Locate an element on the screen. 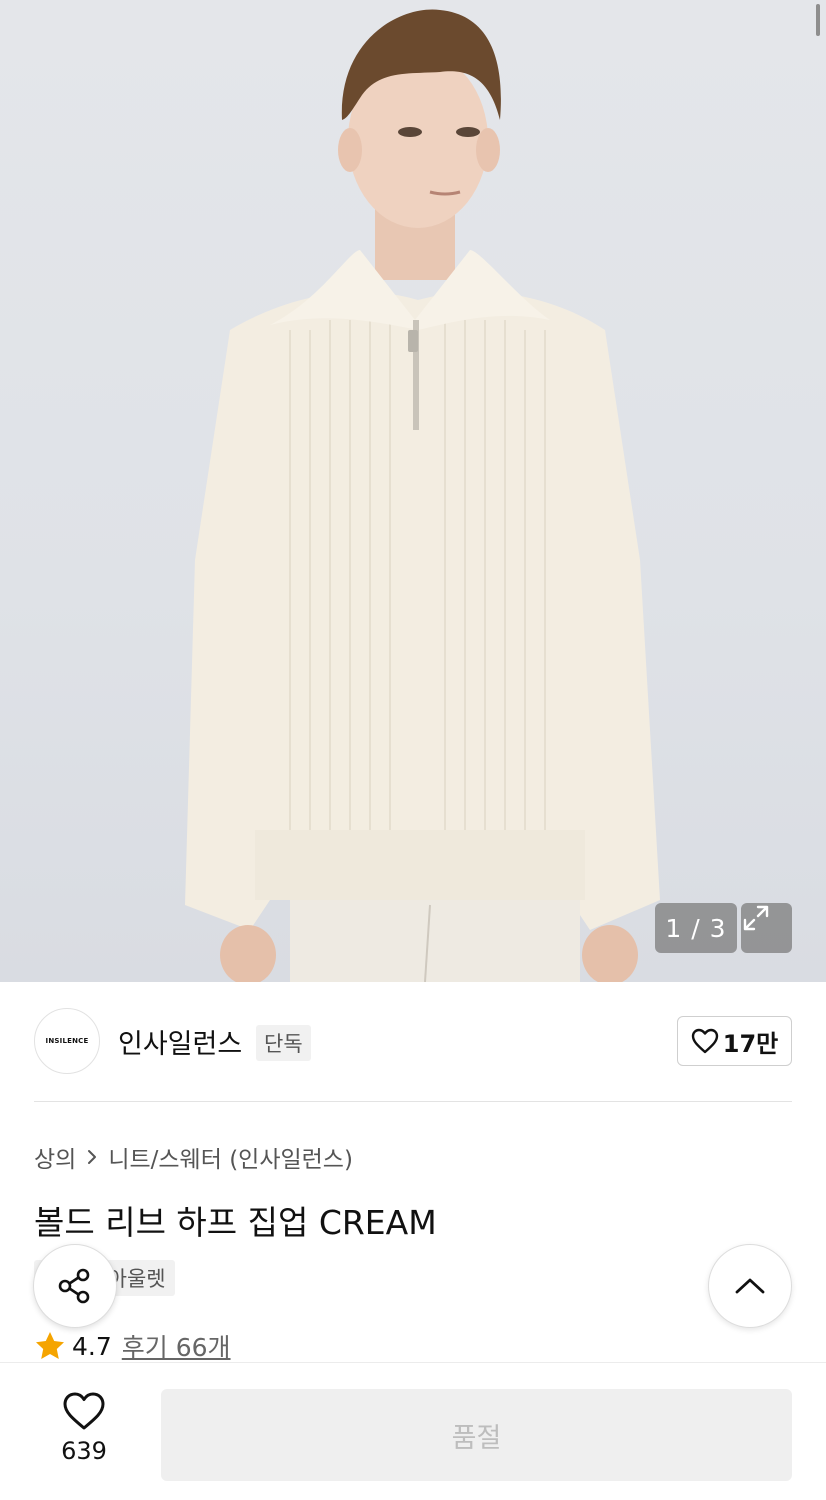 This screenshot has height=1500, width=826. brand-logo: INSILENCE is located at coordinates (67, 1041).